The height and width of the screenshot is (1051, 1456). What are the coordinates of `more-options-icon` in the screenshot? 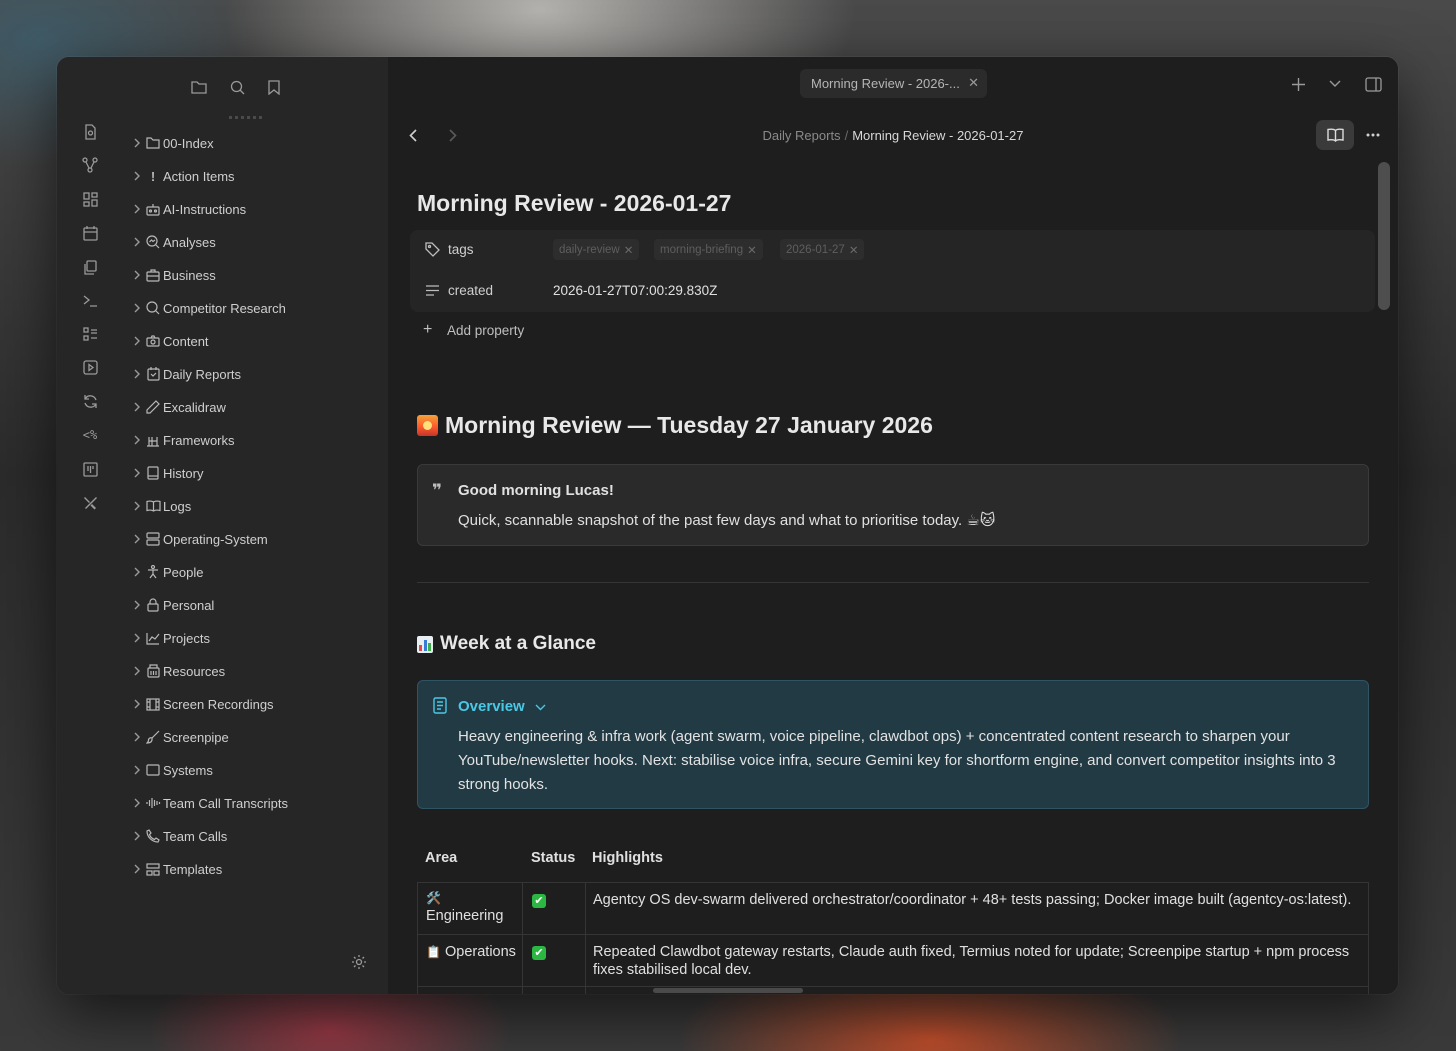 It's located at (1373, 135).